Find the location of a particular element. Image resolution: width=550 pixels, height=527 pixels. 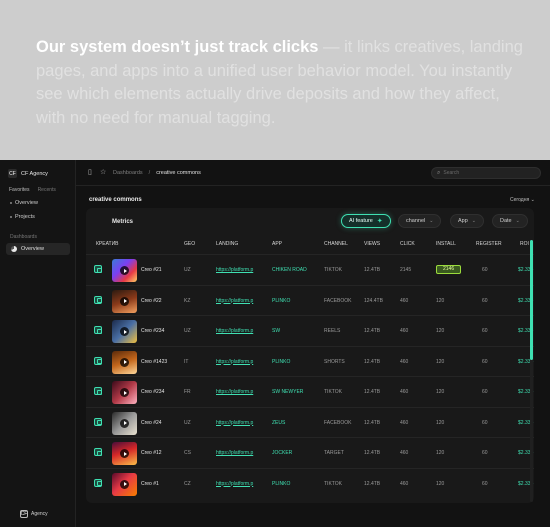

tab-recents: Recents is located at coordinates (47, 190).